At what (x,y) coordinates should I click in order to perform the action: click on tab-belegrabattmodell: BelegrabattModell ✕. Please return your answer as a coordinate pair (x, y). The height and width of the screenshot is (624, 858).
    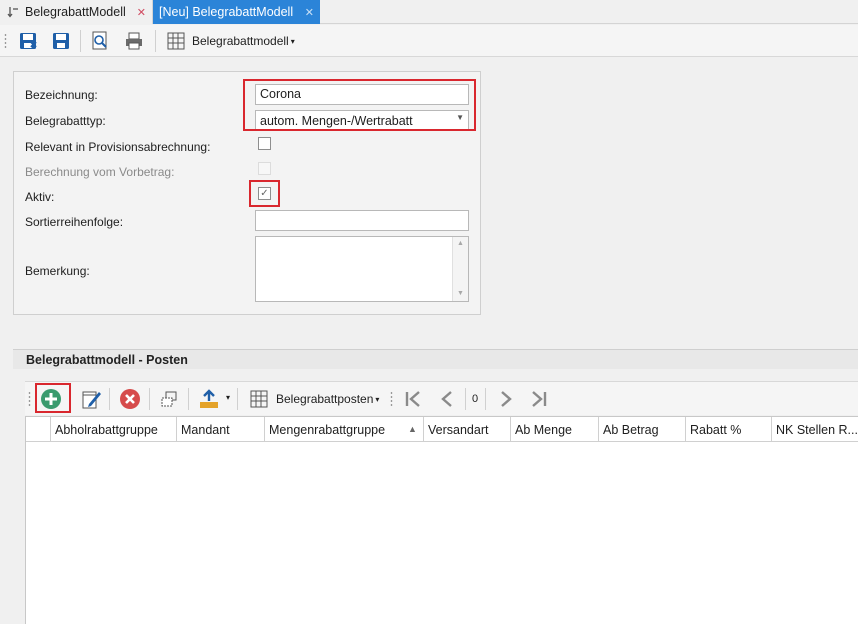
    Looking at the image, I should click on (76, 12).